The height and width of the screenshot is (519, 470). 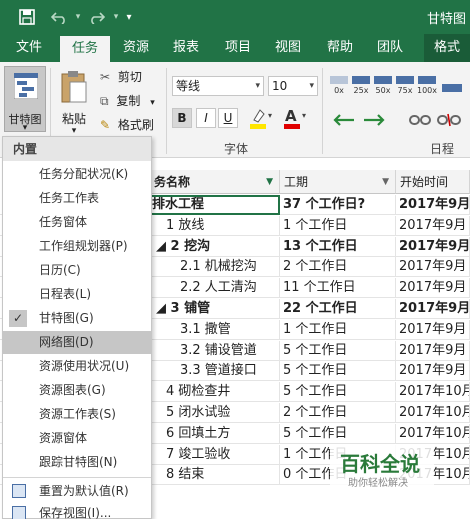 What do you see at coordinates (390, 48) in the screenshot?
I see `tab-team: 团队` at bounding box center [390, 48].